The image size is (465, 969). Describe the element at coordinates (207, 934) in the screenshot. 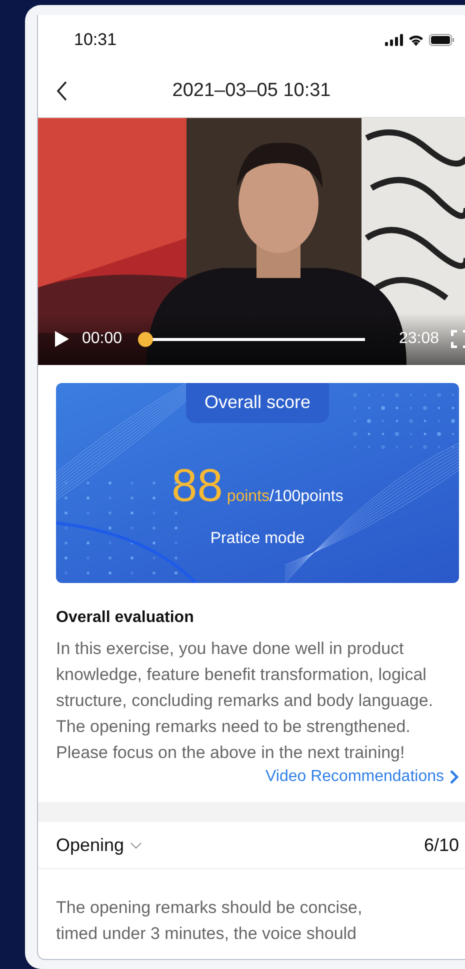

I see `feedback-text: timed under 3 minutes, the voice should` at that location.